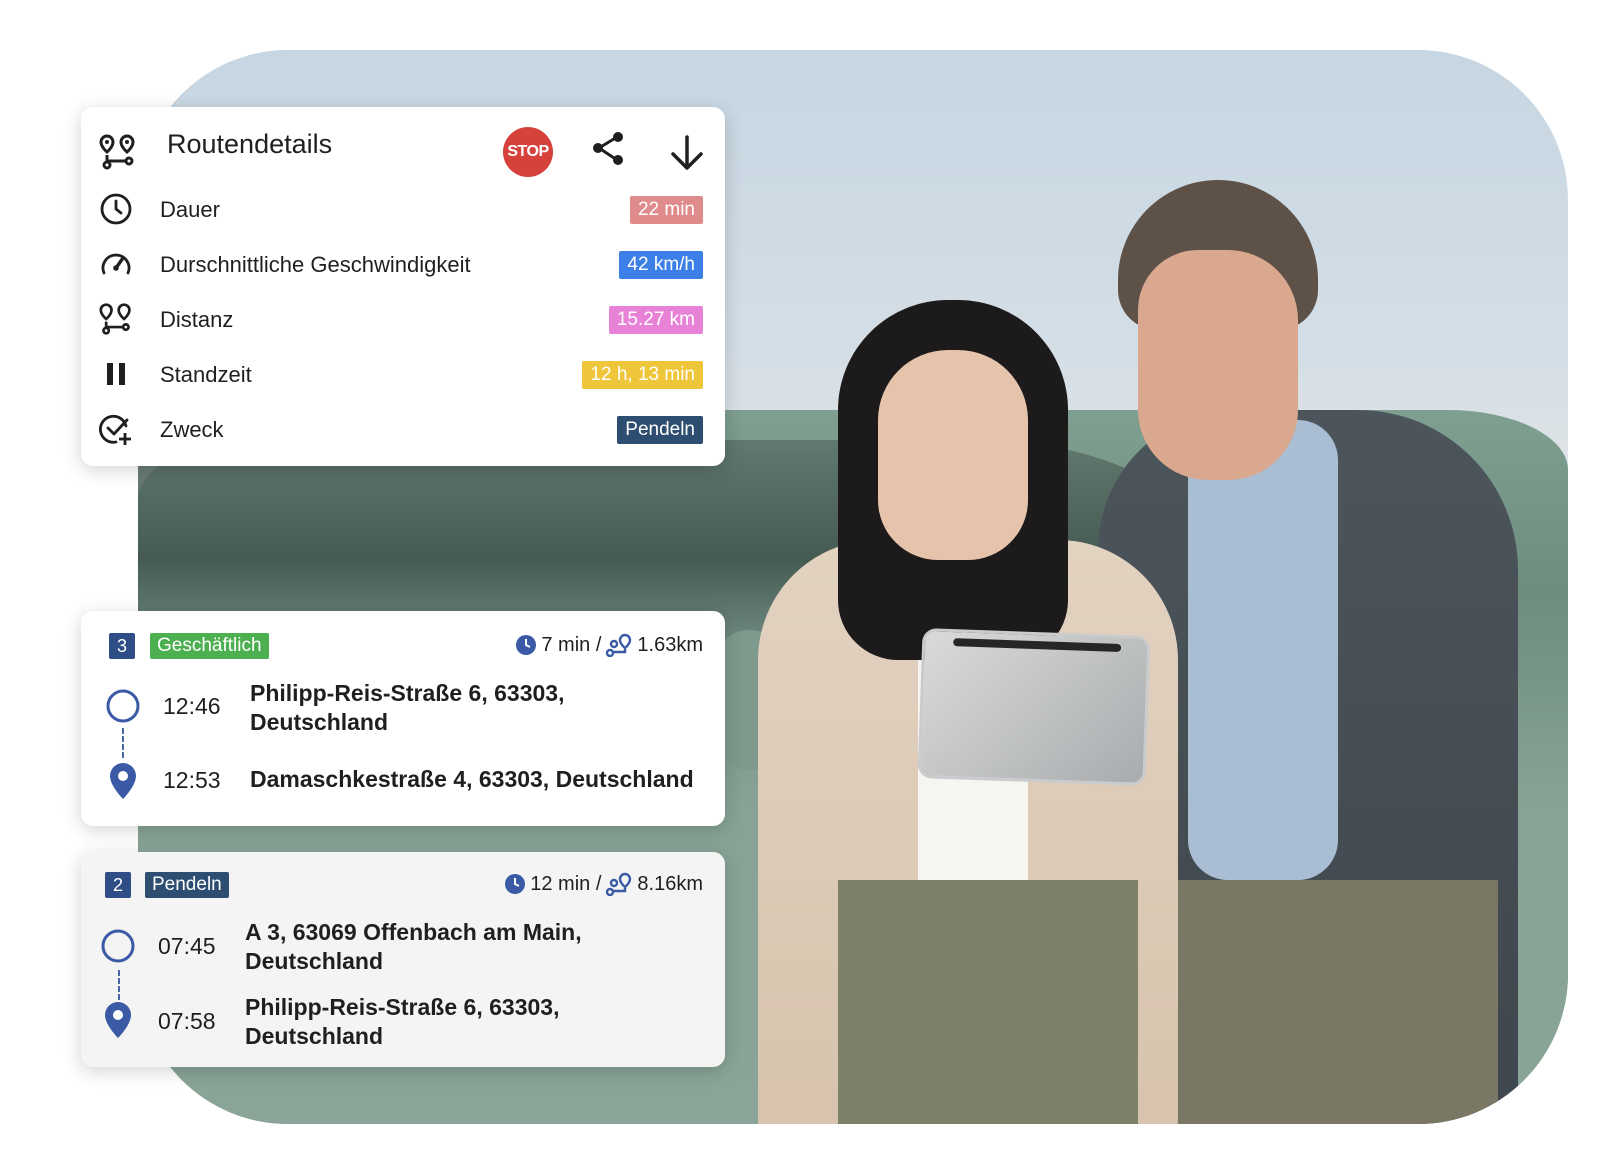 This screenshot has width=1600, height=1172. What do you see at coordinates (250, 144) in the screenshot?
I see `page-title: Routendetails` at bounding box center [250, 144].